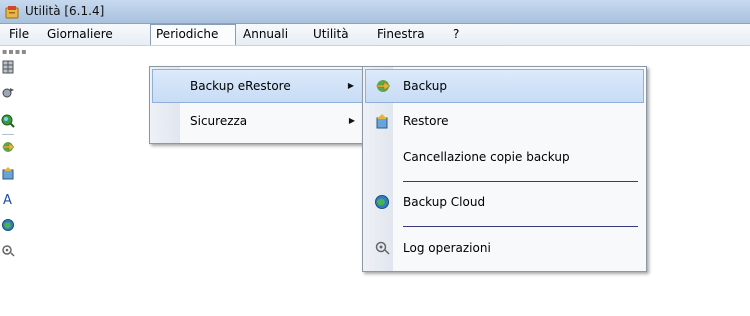  I want to click on menu-file: File, so click(19, 34).